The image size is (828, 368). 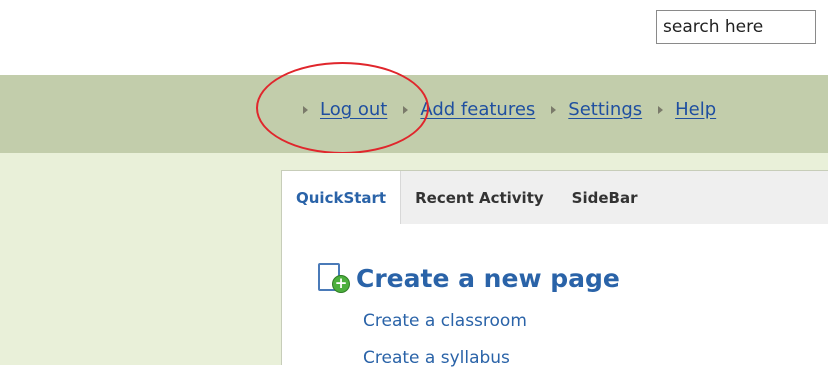 I want to click on create-classroom-link: Create a classroom, so click(x=445, y=321).